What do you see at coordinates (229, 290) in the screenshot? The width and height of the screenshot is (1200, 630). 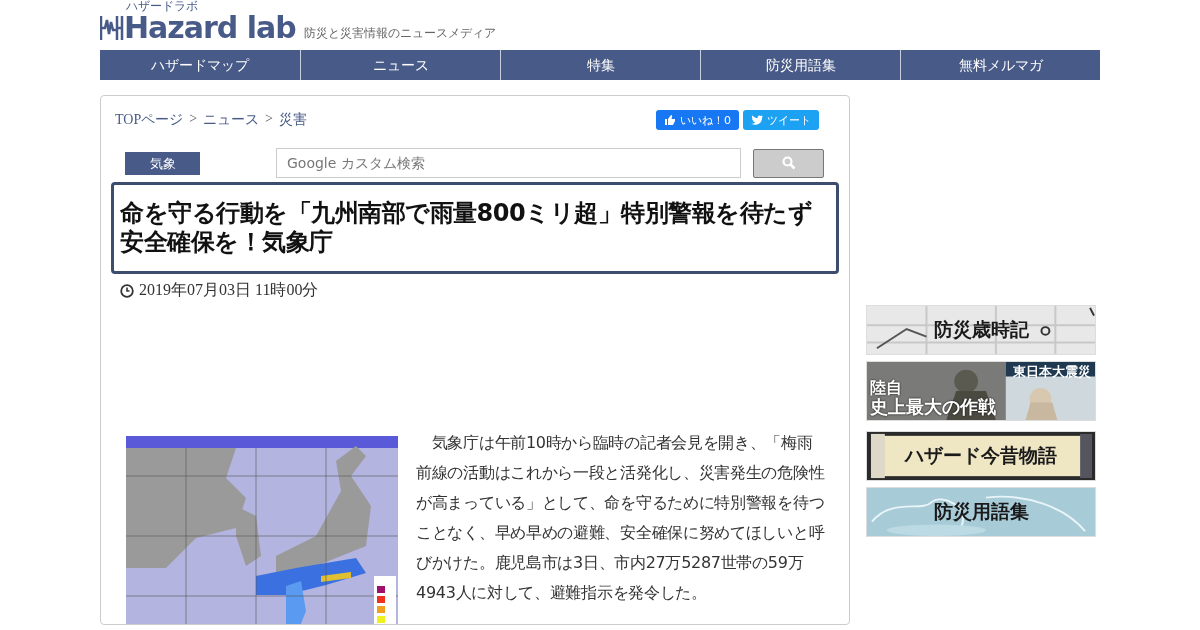 I see `article-date: 2019年07月03日 11時00分` at bounding box center [229, 290].